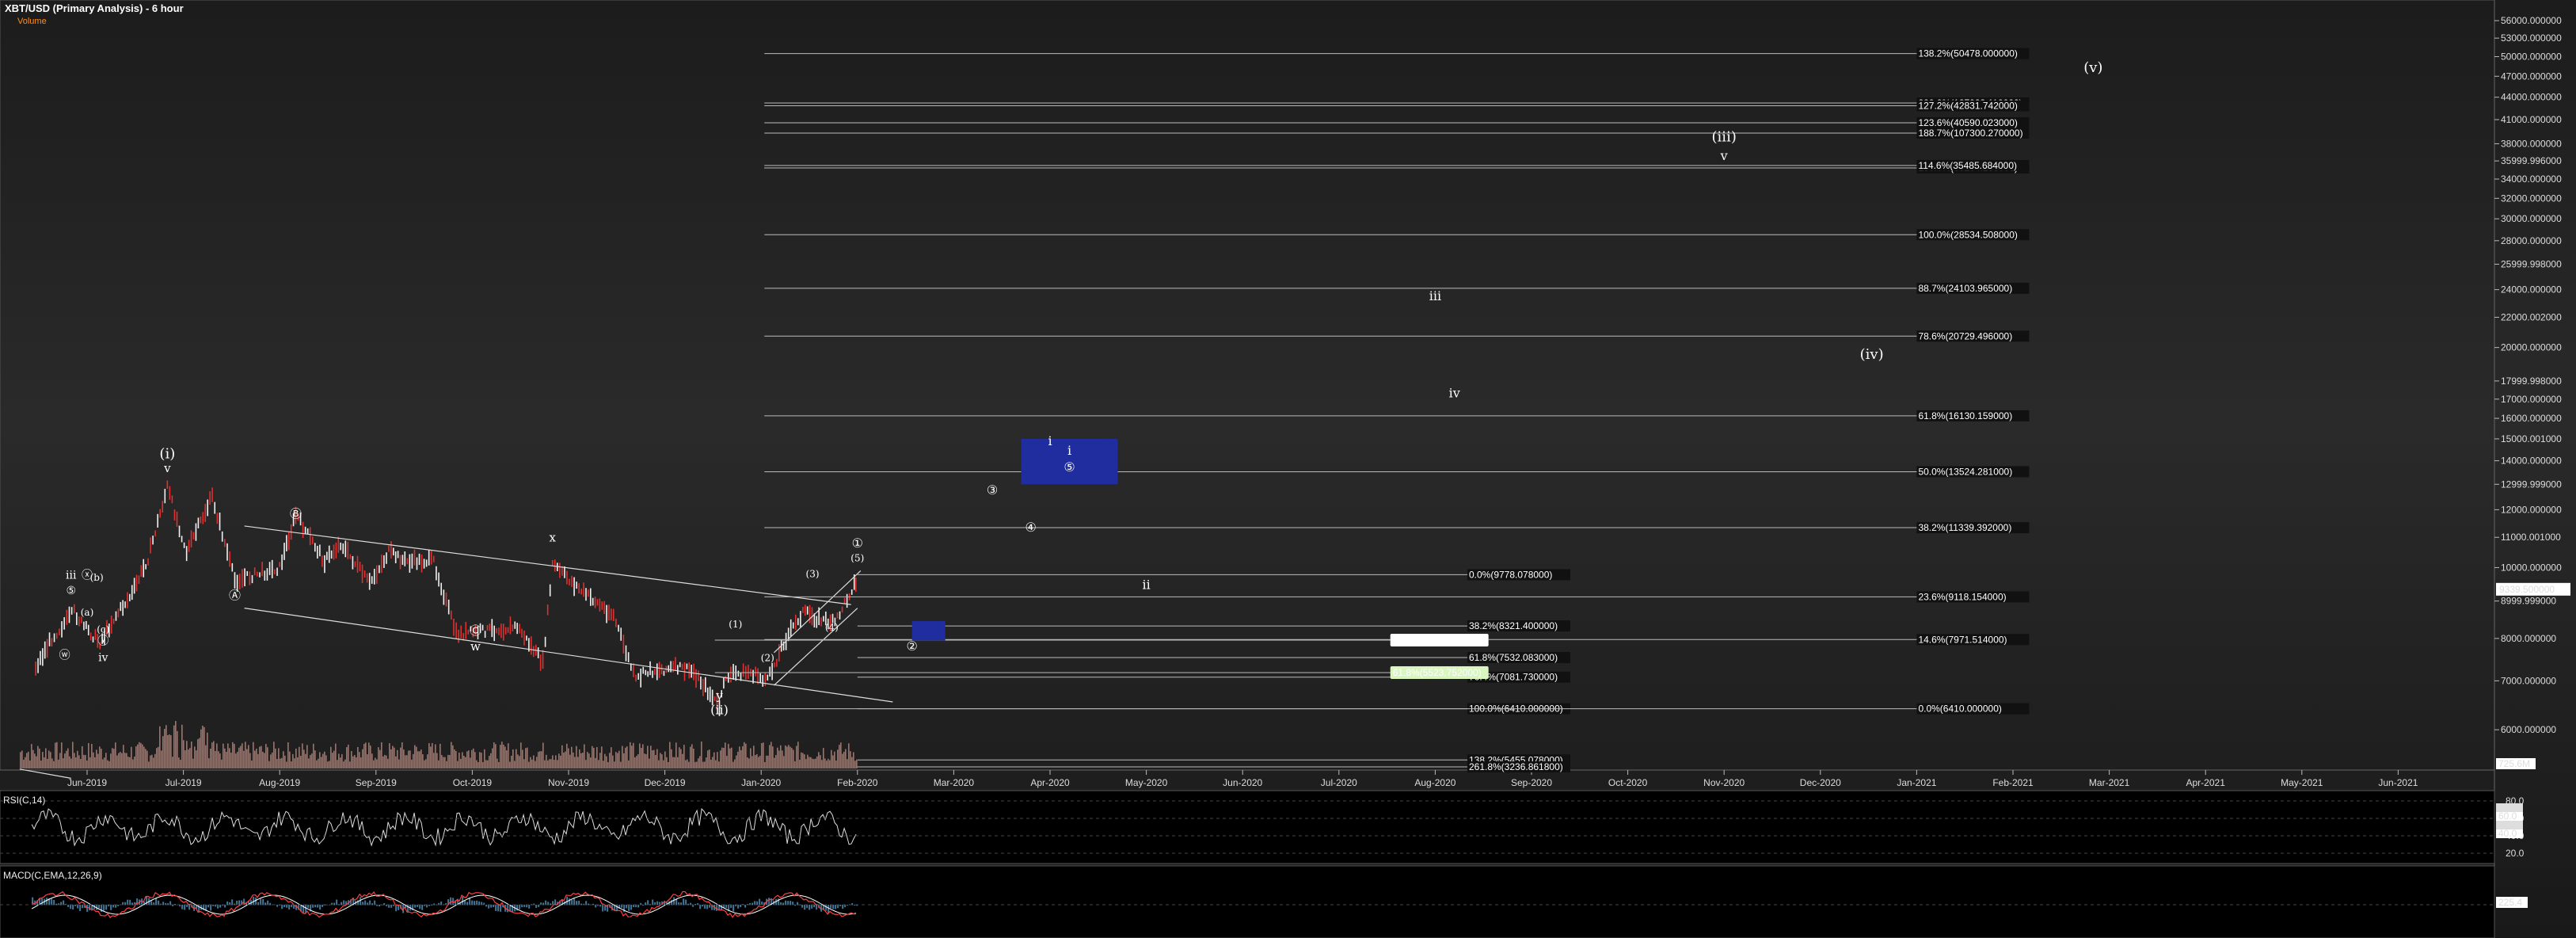 Image resolution: width=2576 pixels, height=938 pixels. I want to click on elliott-wave-label: ④, so click(1031, 527).